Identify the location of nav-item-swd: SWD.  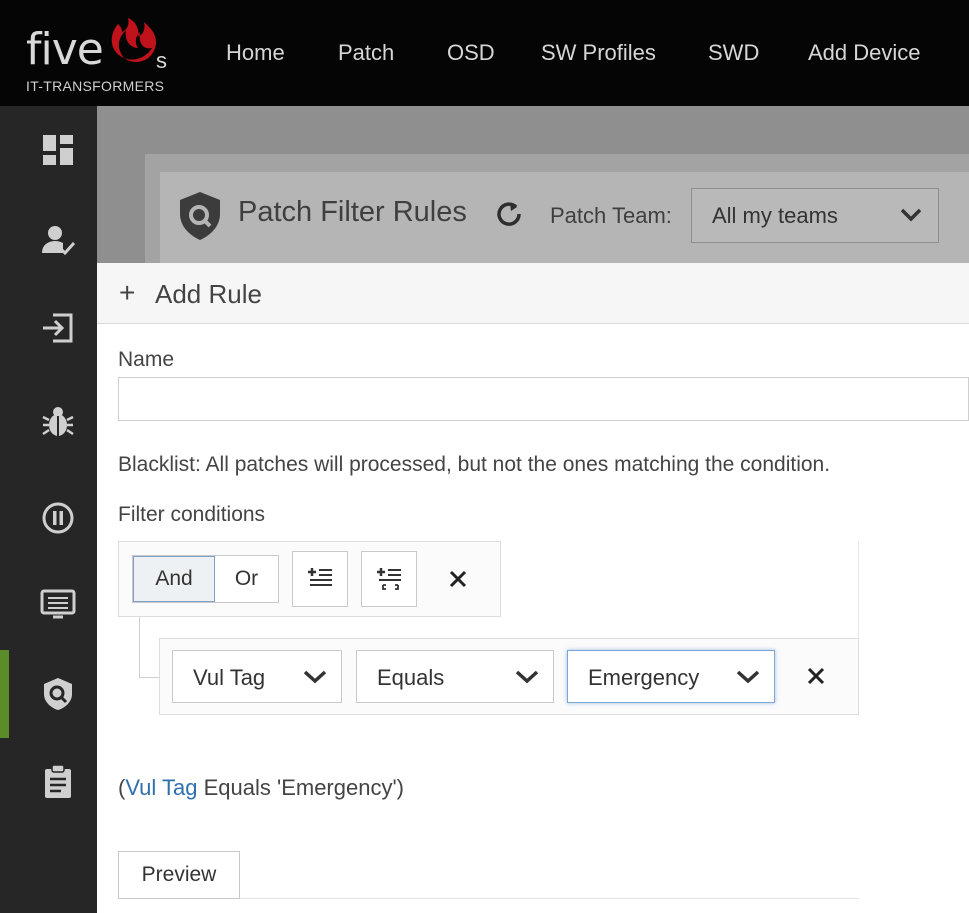
(733, 53).